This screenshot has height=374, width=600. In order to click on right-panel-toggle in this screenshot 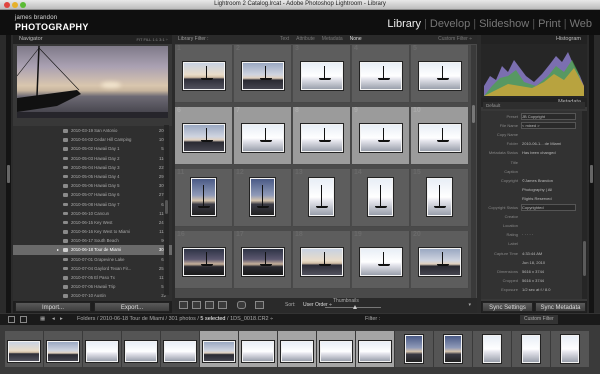, I will do `click(591, 174)`.